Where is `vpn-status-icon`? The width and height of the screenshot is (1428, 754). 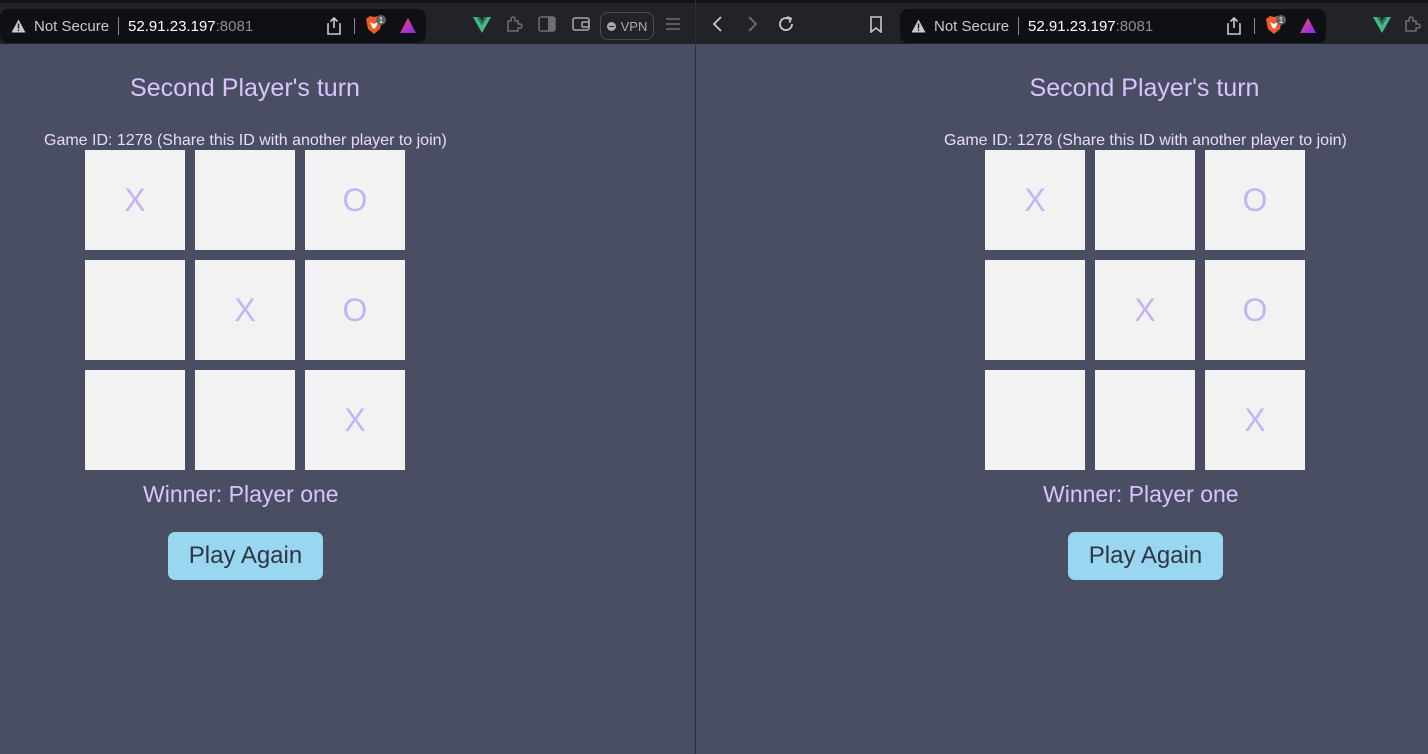 vpn-status-icon is located at coordinates (611, 26).